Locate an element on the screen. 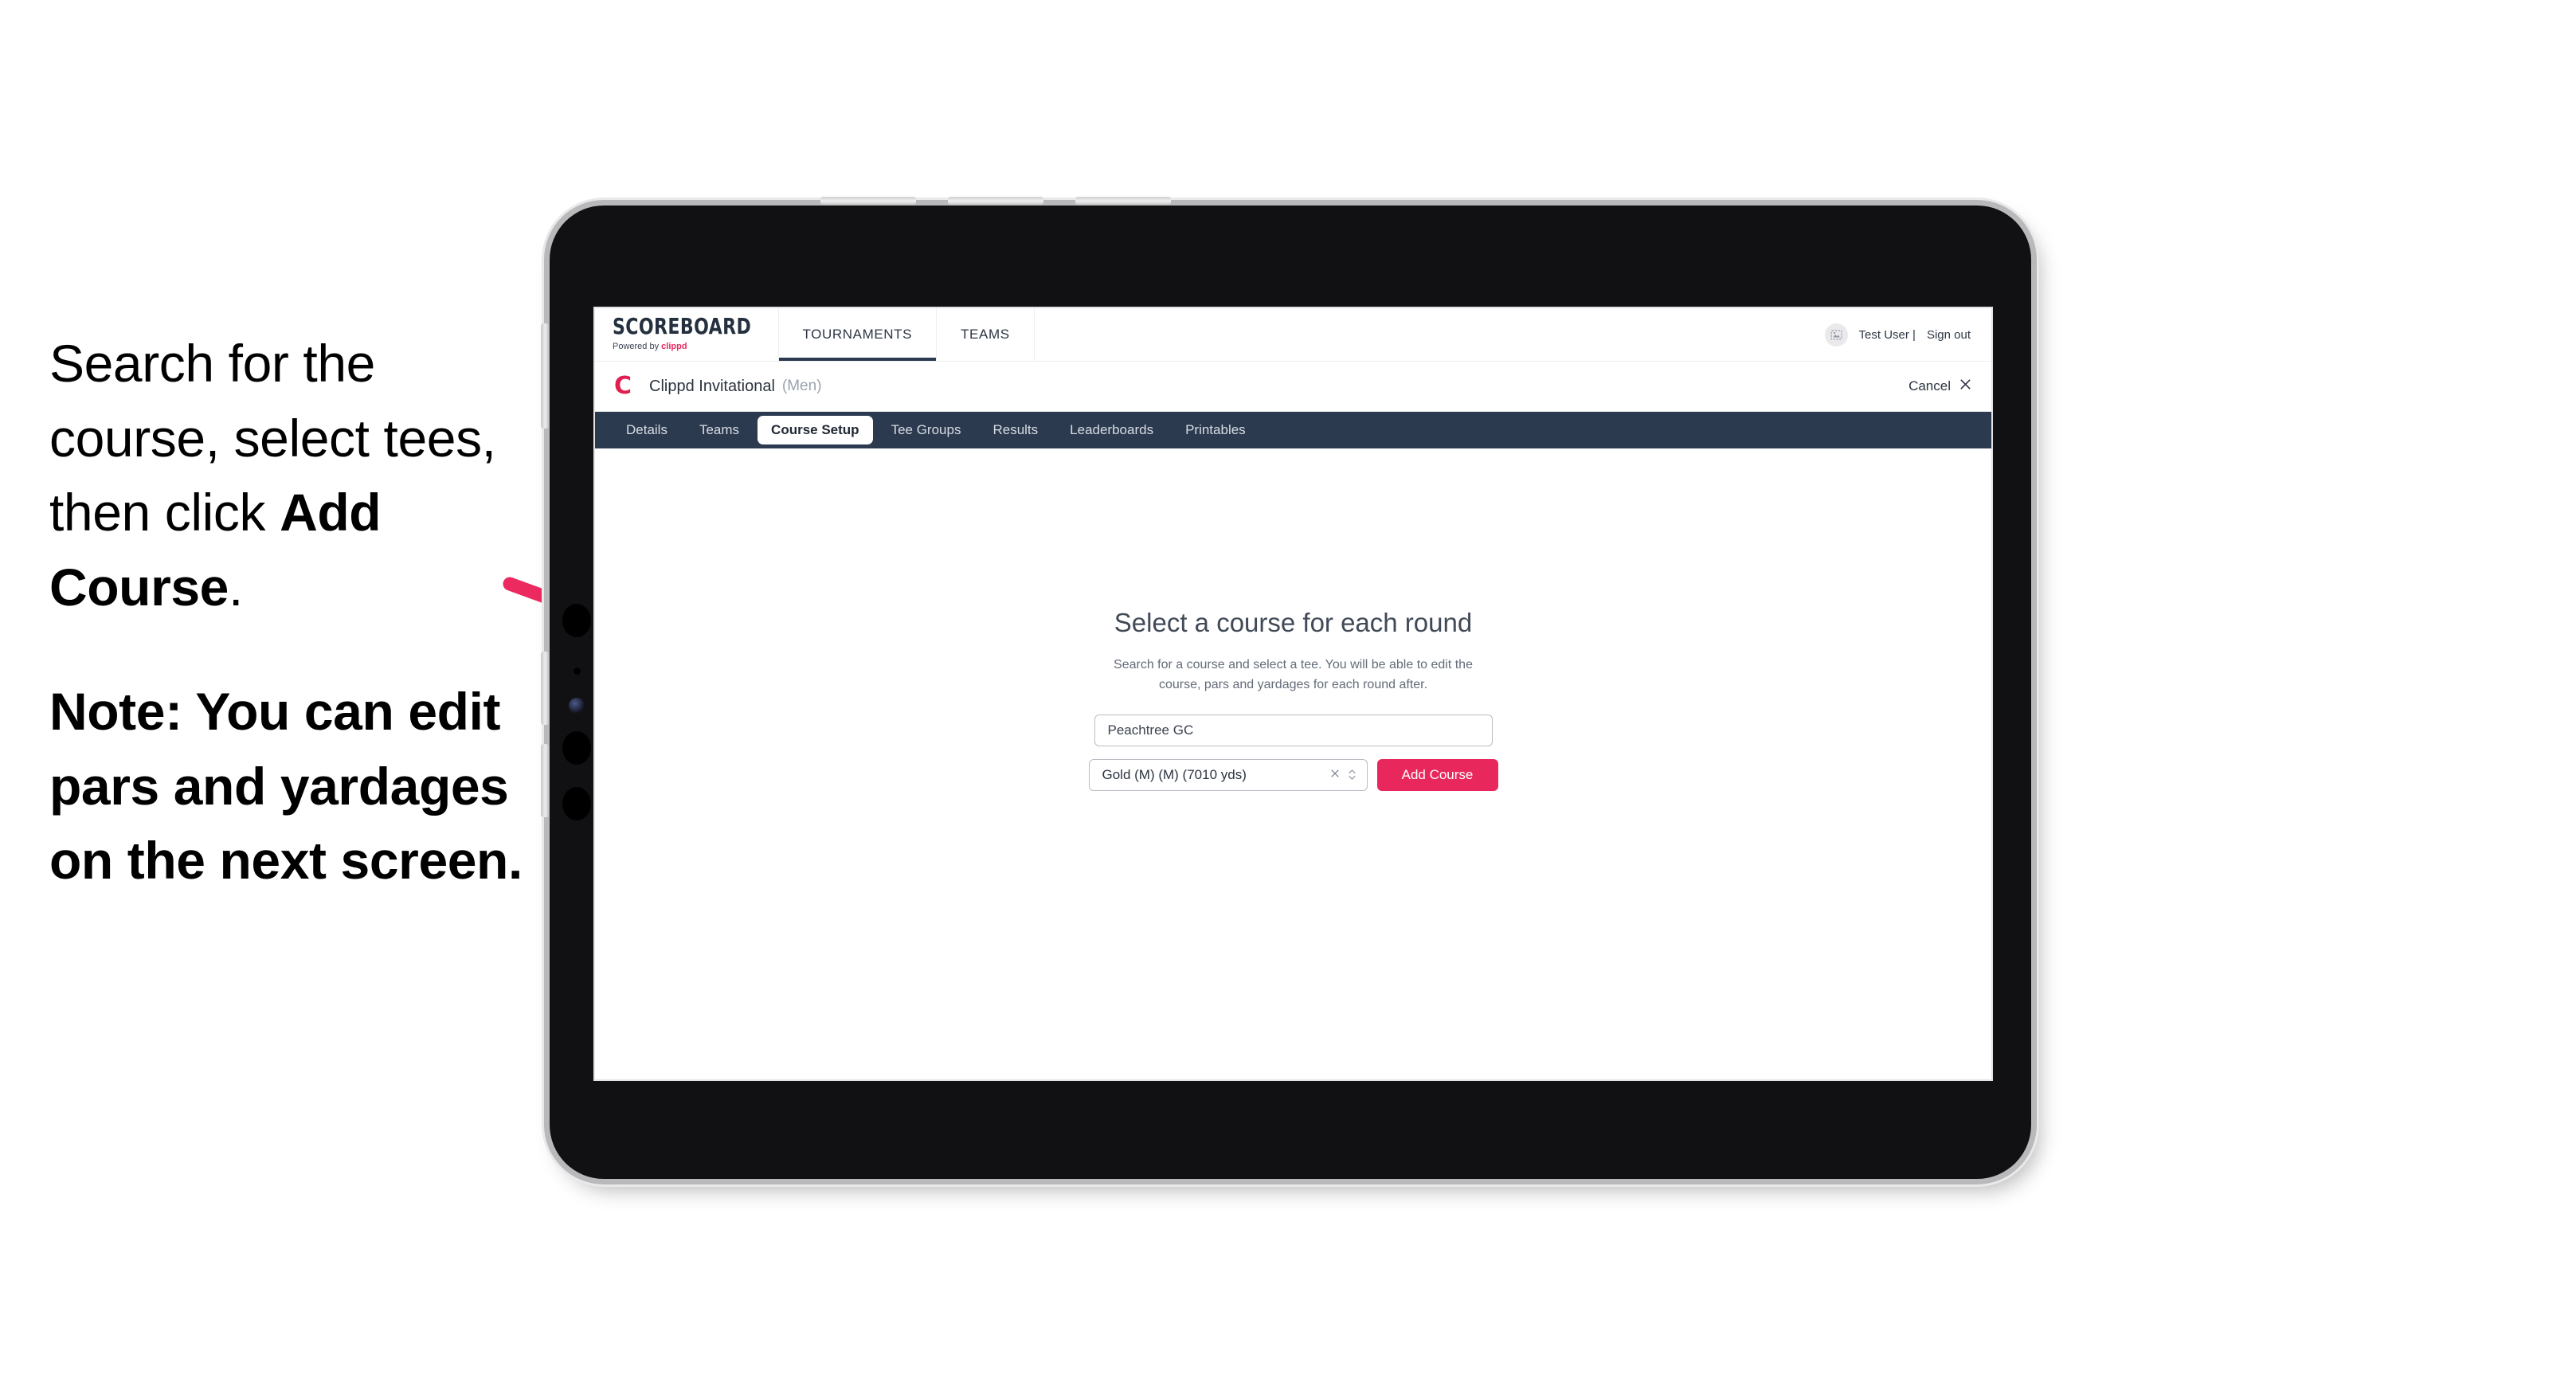  device-button-volume-down is located at coordinates (545, 780).